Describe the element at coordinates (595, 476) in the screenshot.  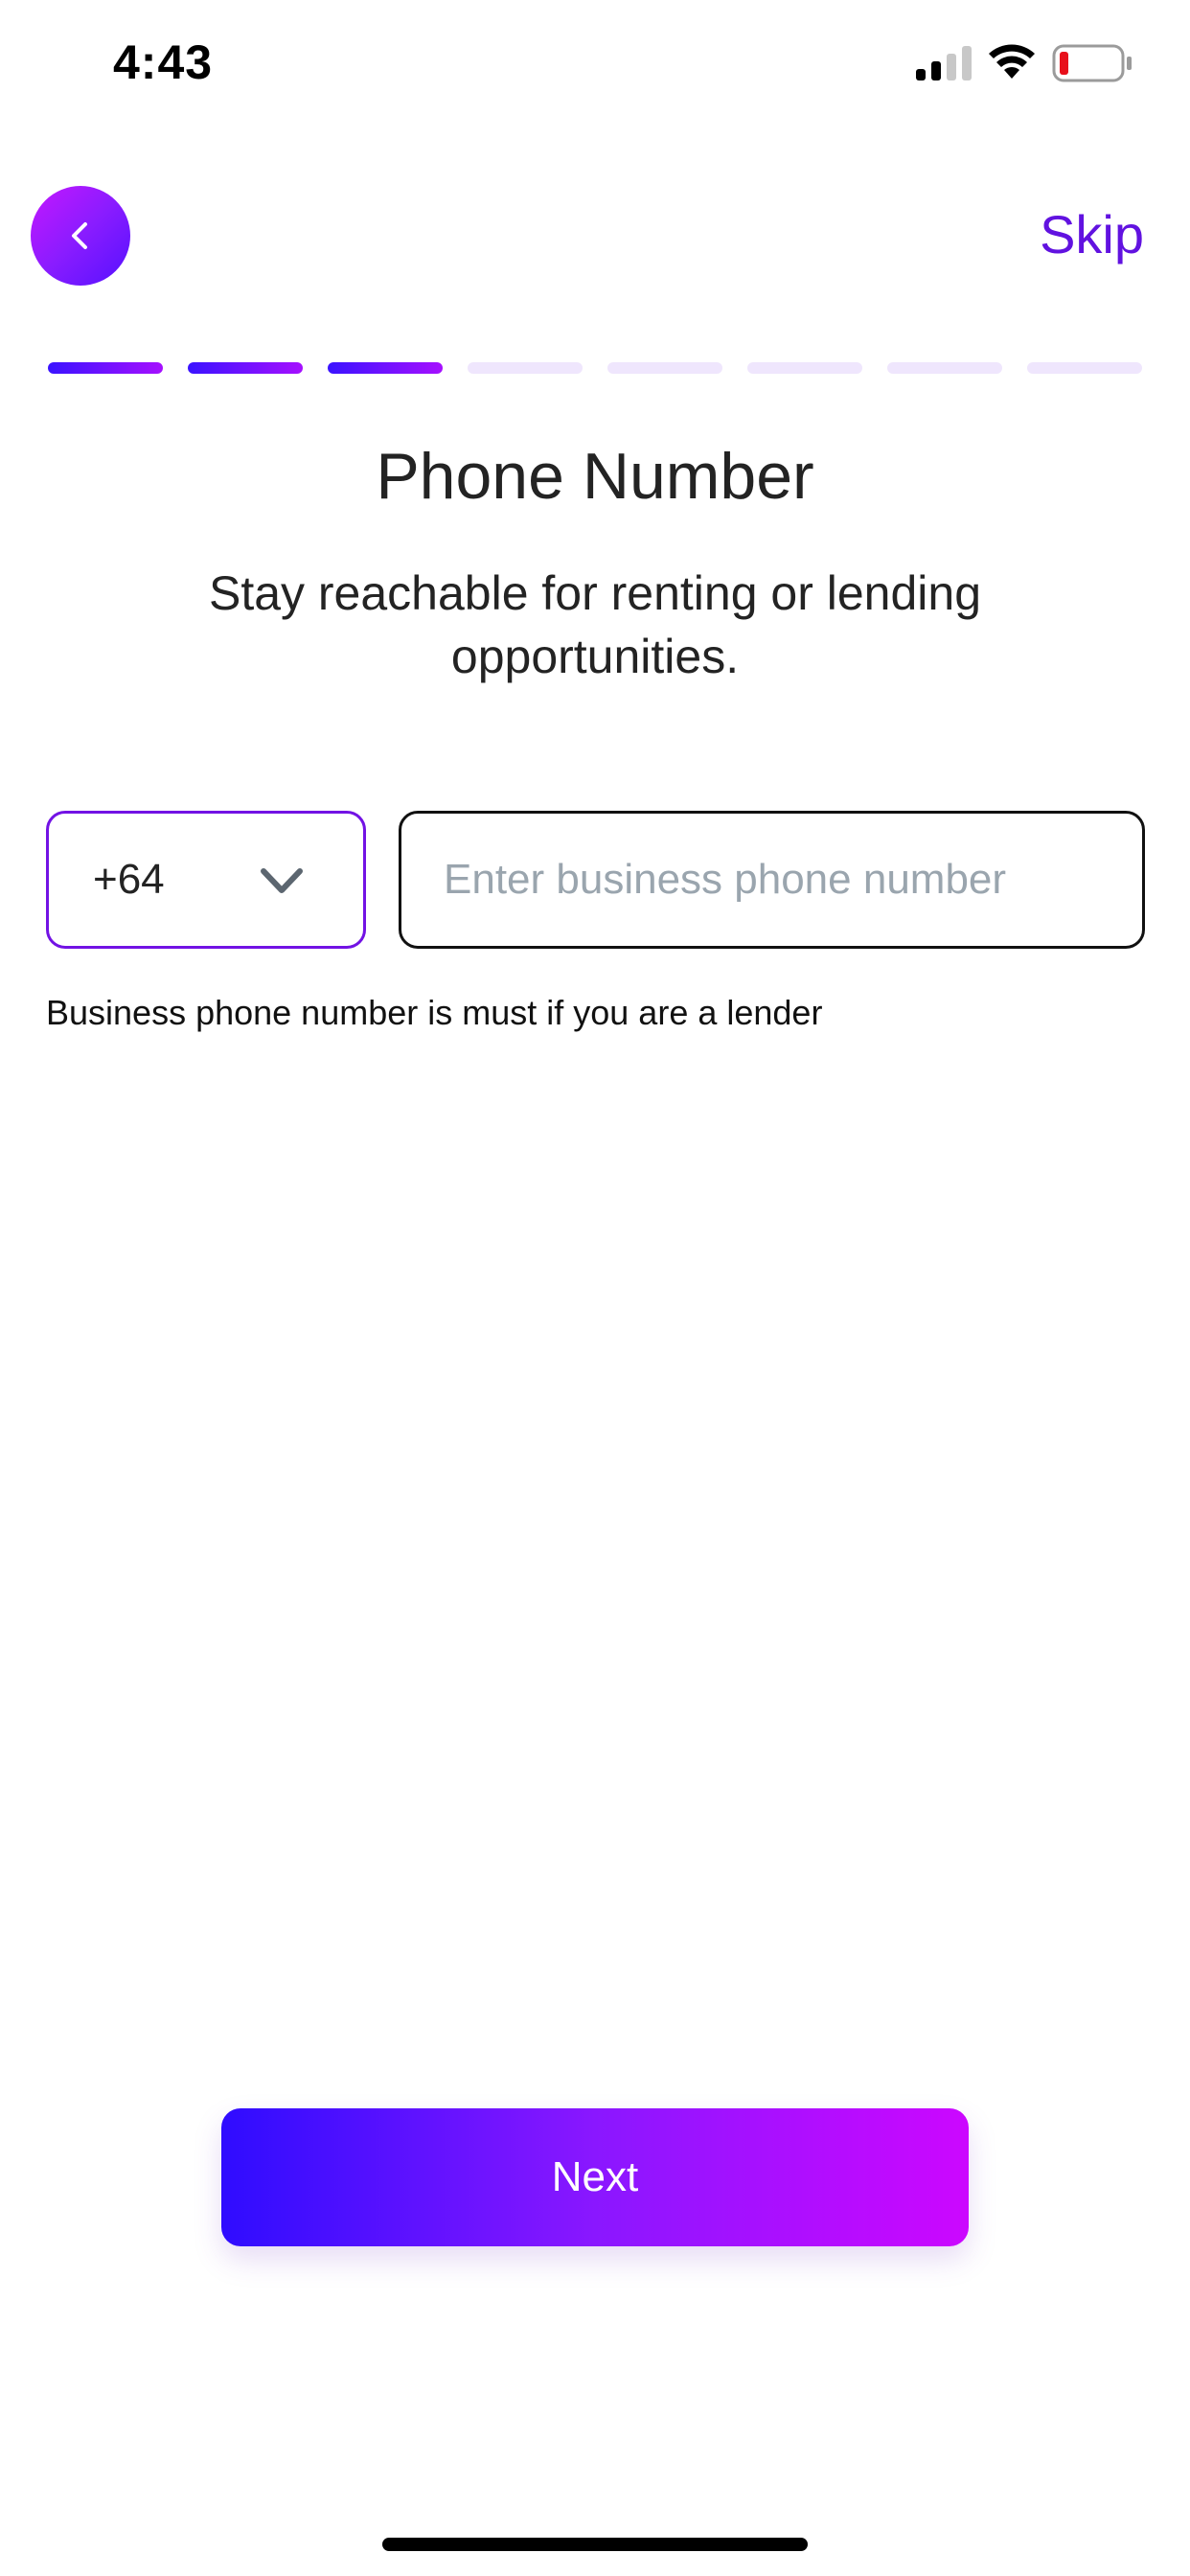
I see `page-title: Phone Number` at that location.